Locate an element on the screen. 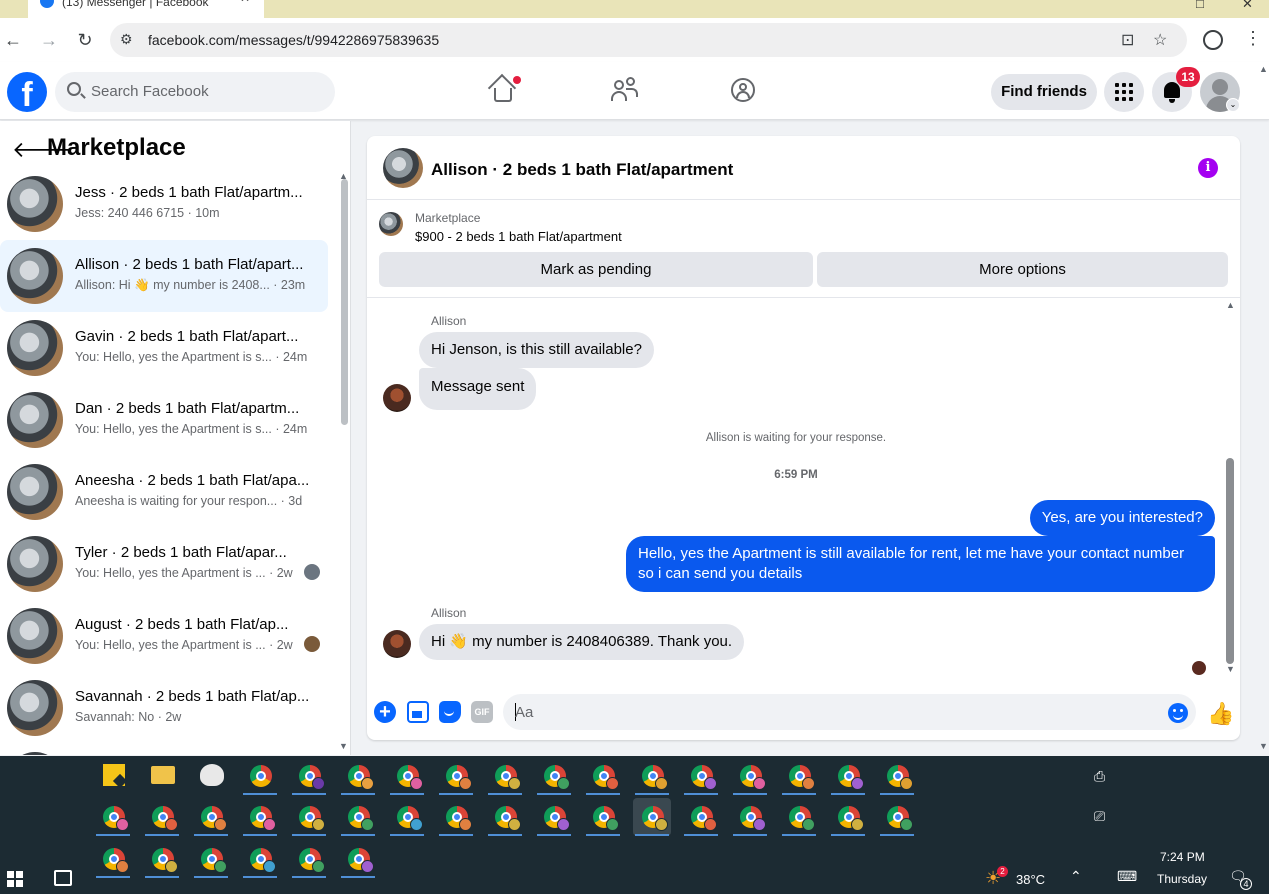 The height and width of the screenshot is (894, 1269). conversation-list-scrollbar is located at coordinates (344, 302).